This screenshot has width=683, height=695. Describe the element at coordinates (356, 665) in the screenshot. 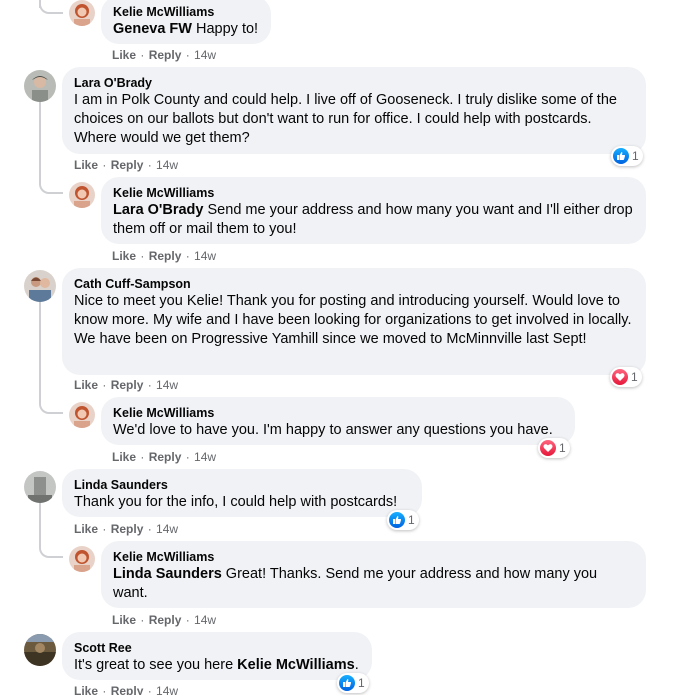

I see `comment-body-end: .` at that location.